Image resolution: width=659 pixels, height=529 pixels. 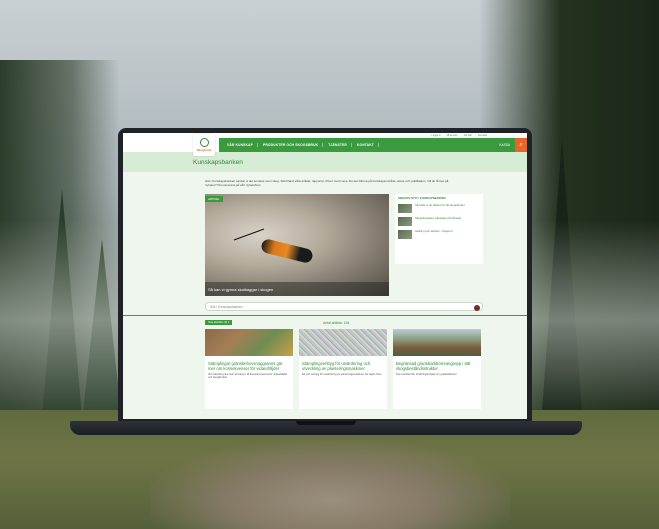 I want to click on hero-caption: Så kan vi gynna skalbaggar i skogen, so click(x=297, y=289).